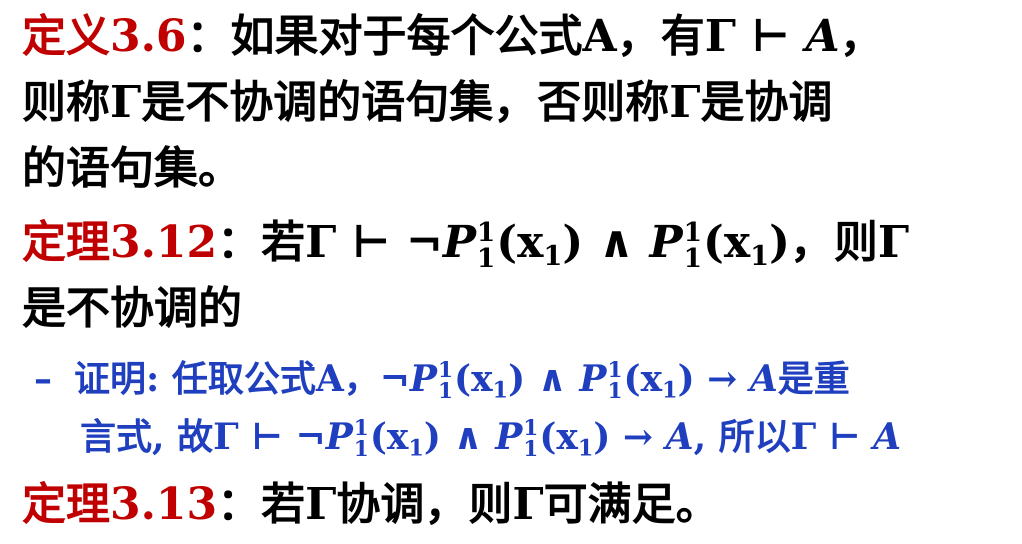 This screenshot has width=1022, height=544. I want to click on proof2-formula-A-end: A, so click(887, 437).